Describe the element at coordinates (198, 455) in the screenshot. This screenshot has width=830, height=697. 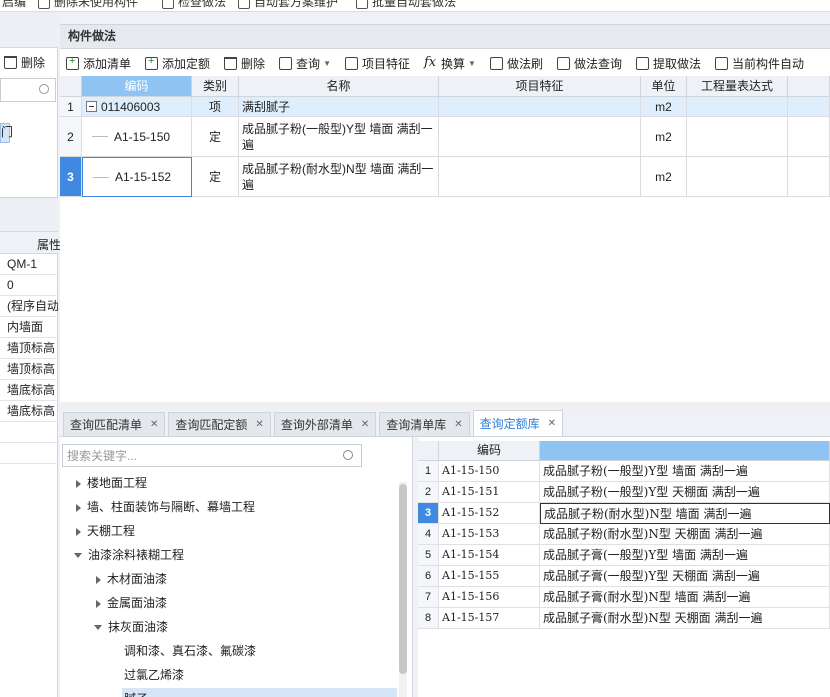
I see `tree-search-input` at that location.